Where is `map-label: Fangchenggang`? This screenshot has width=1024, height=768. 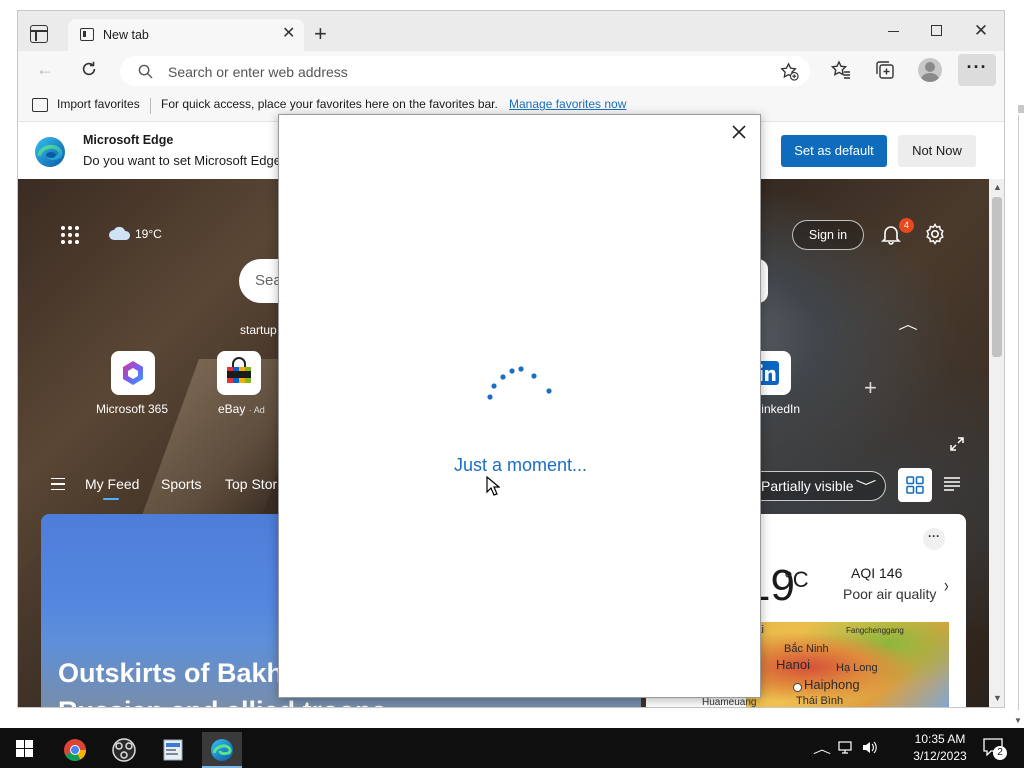 map-label: Fangchenggang is located at coordinates (875, 630).